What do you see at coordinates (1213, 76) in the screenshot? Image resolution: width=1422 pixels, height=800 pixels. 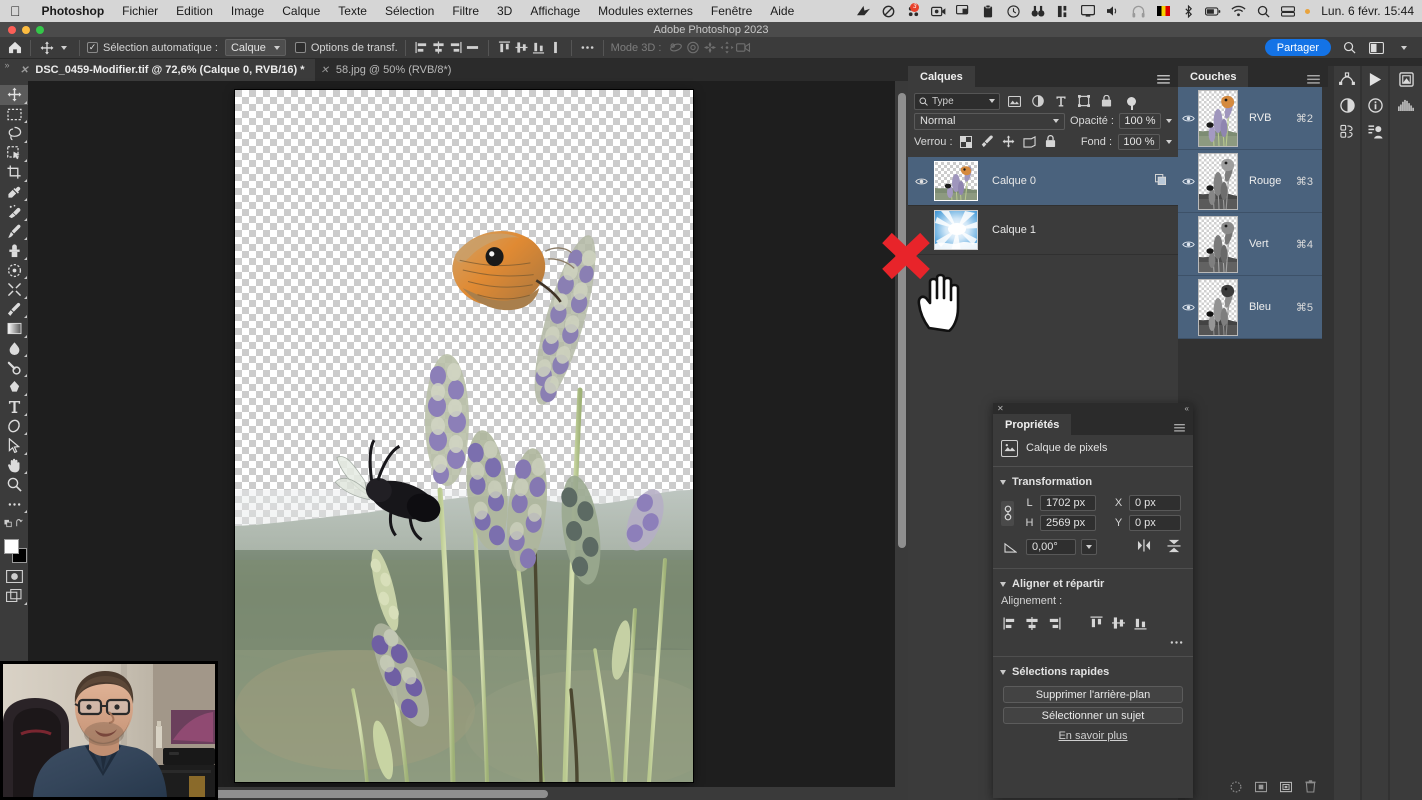 I see `tab-couches: Couches` at bounding box center [1213, 76].